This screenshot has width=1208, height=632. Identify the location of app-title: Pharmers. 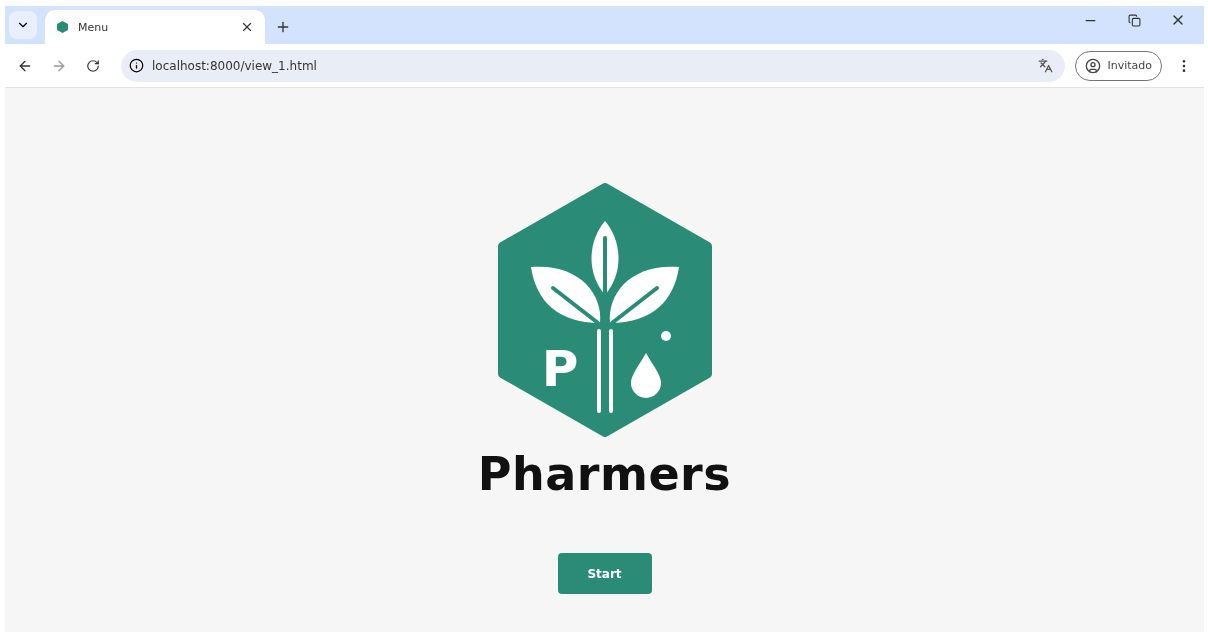
(604, 474).